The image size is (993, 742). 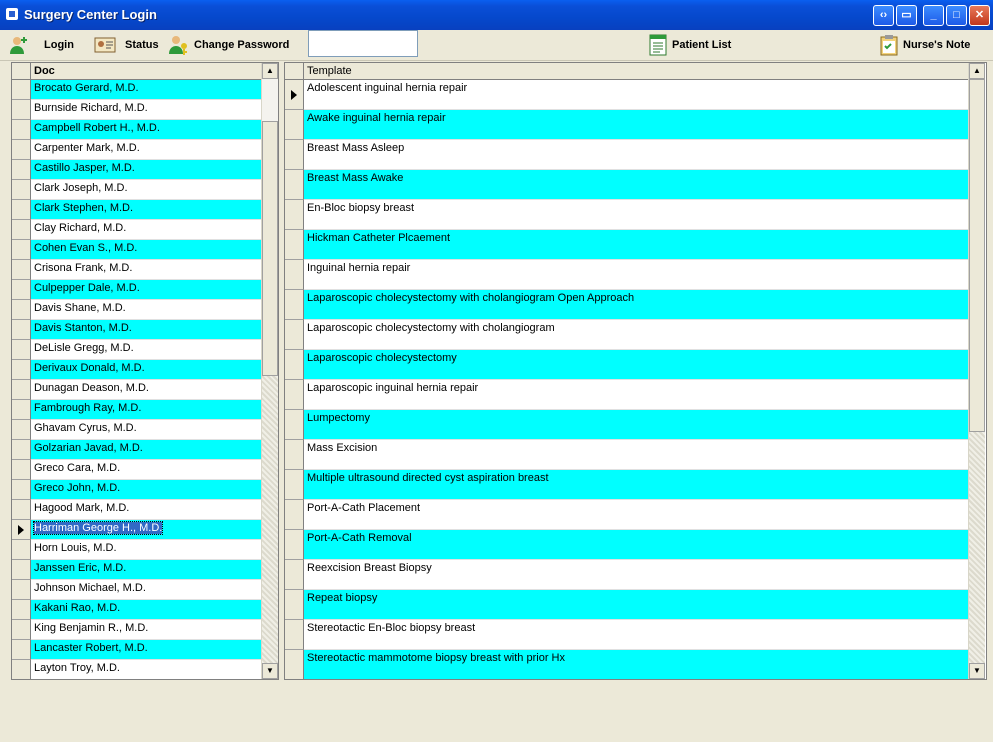 I want to click on template-cell: Breast Mass Awake, so click(x=636, y=185).